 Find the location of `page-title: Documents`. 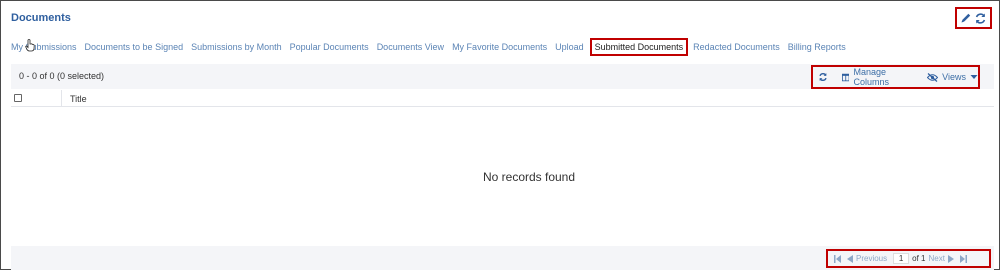

page-title: Documents is located at coordinates (41, 18).